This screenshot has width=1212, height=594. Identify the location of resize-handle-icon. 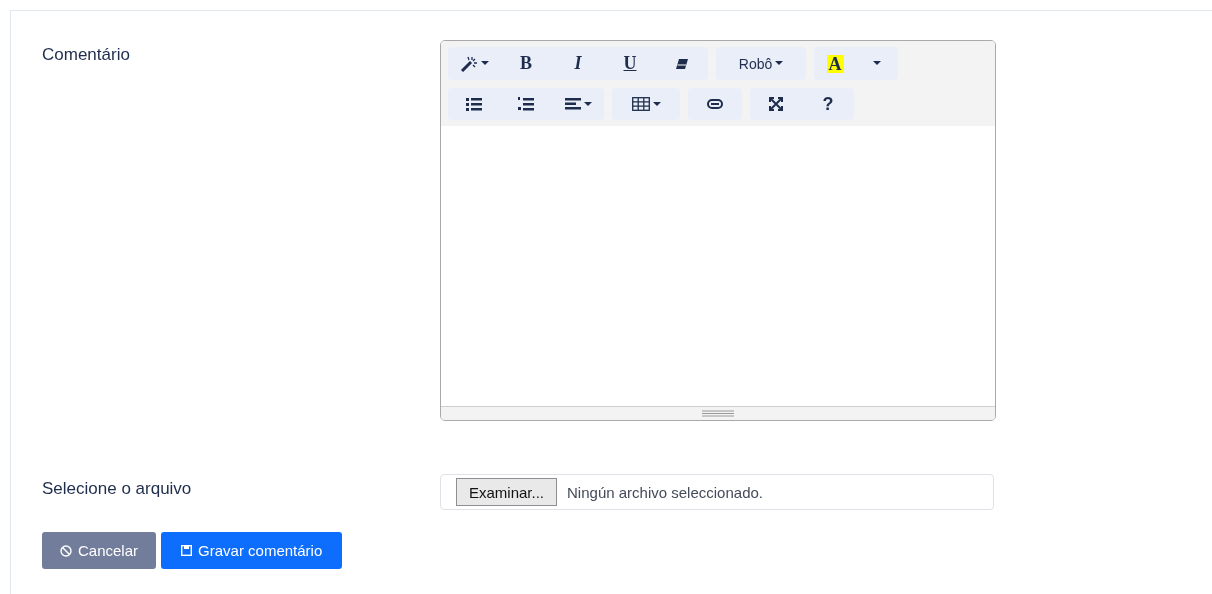
(718, 413).